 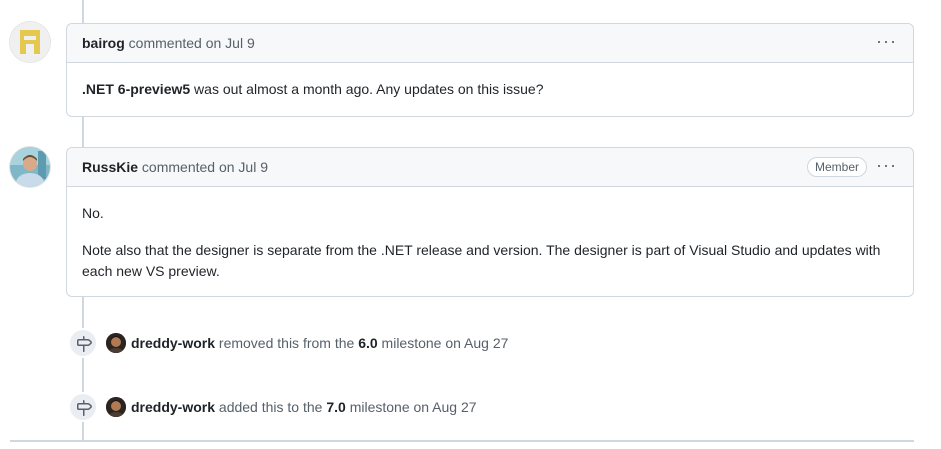 What do you see at coordinates (490, 167) in the screenshot?
I see `comment-header: RussKie commented on Jul 9 Member ···` at bounding box center [490, 167].